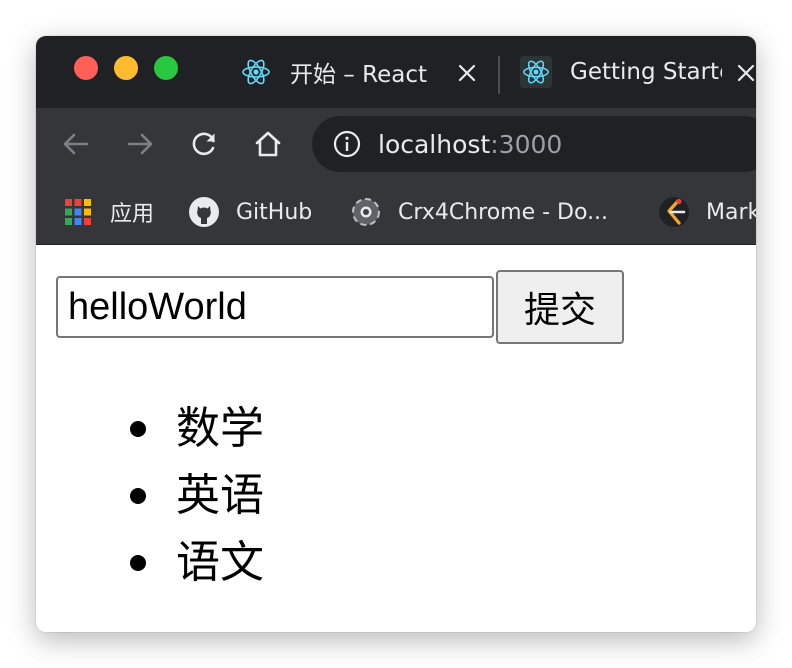 The height and width of the screenshot is (668, 792). What do you see at coordinates (204, 212) in the screenshot?
I see `github-icon` at bounding box center [204, 212].